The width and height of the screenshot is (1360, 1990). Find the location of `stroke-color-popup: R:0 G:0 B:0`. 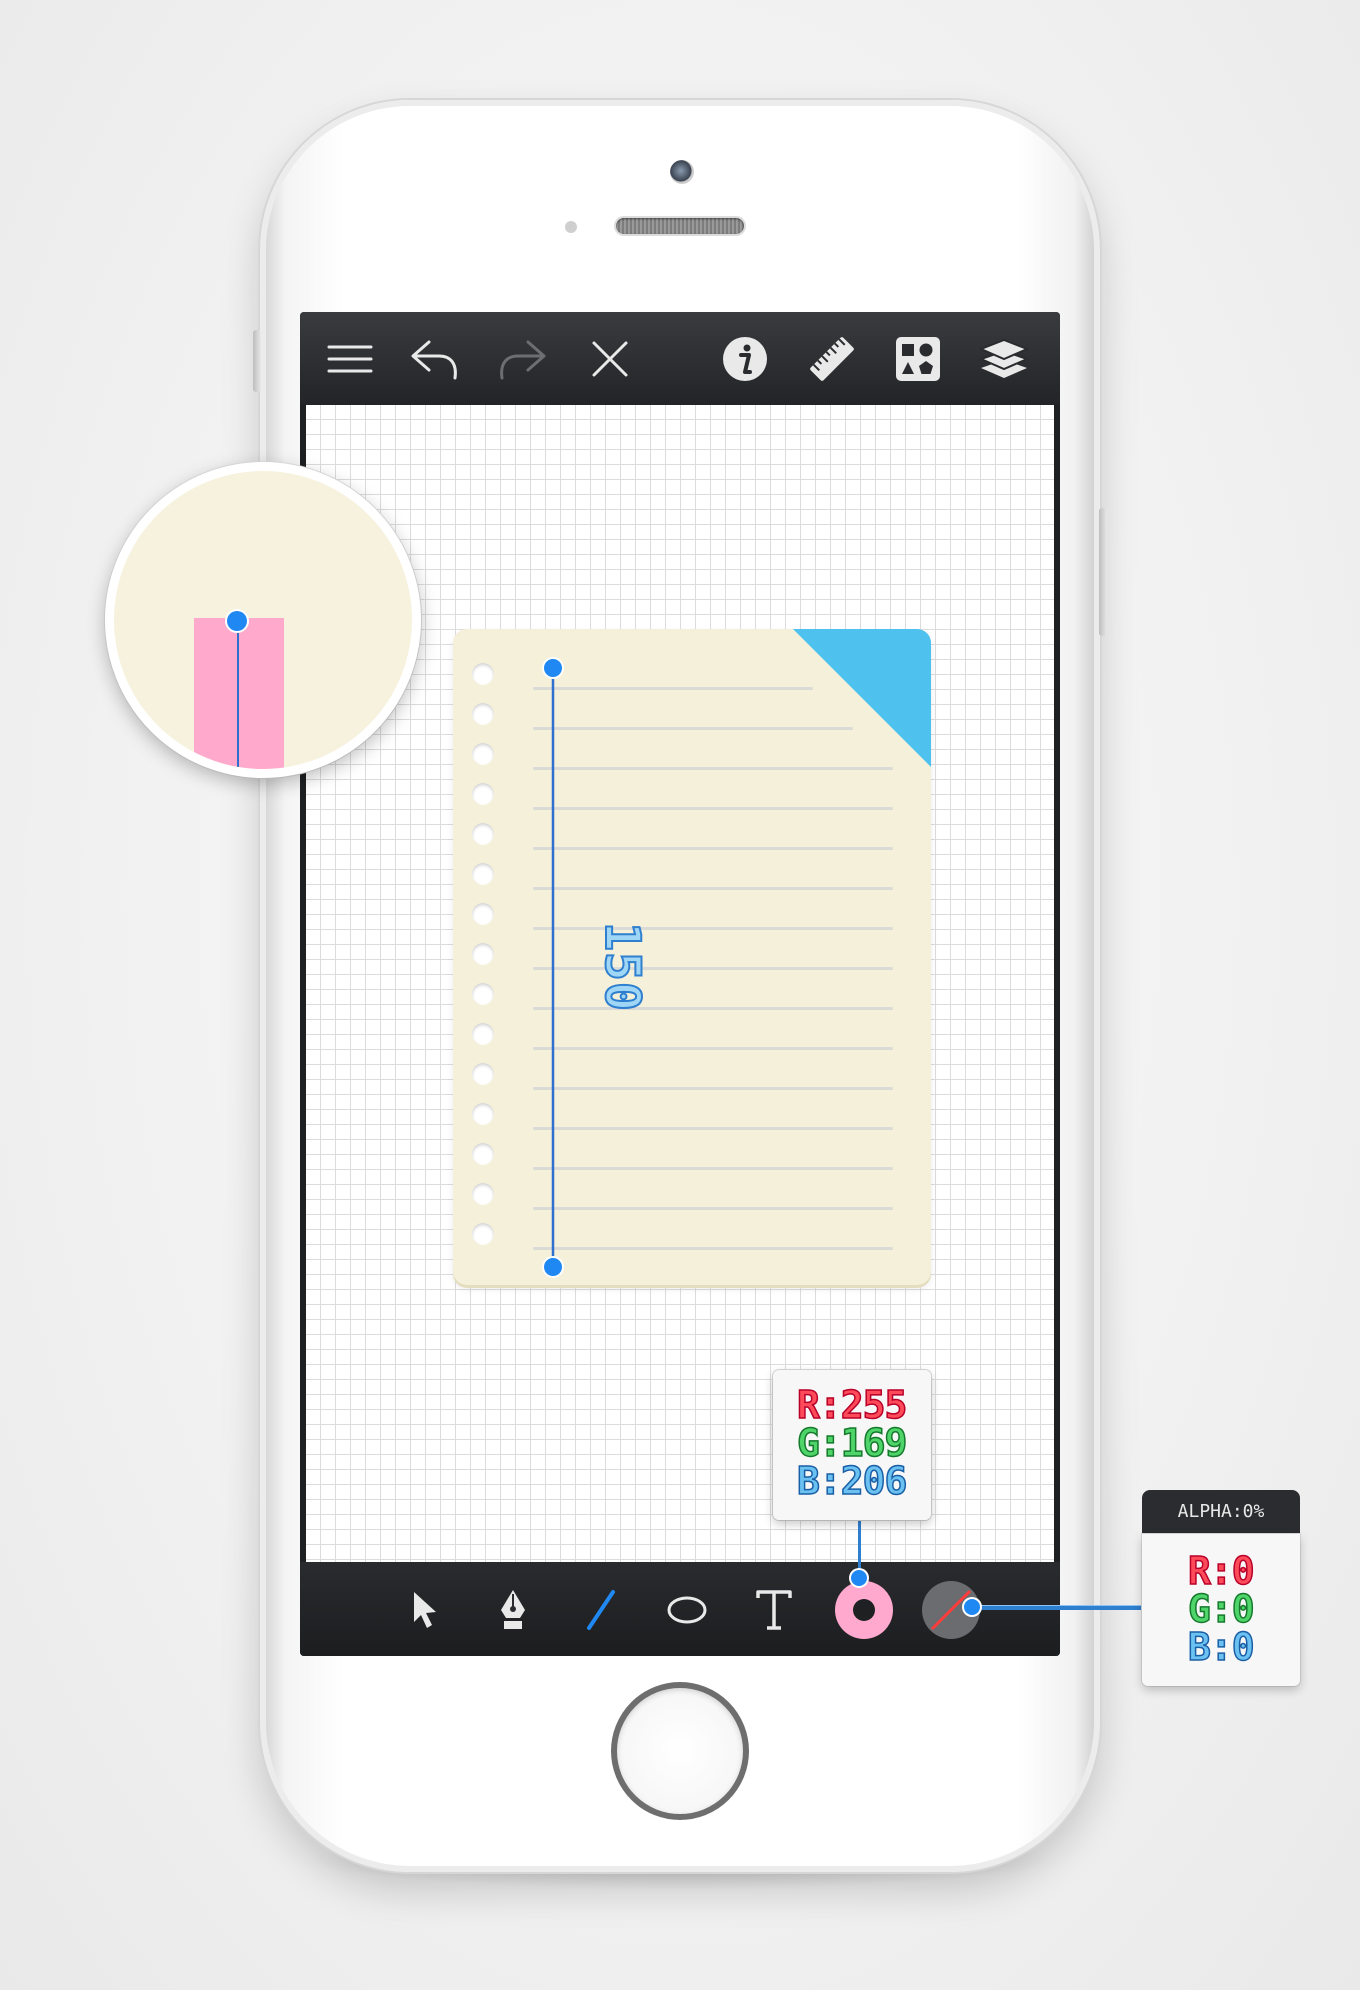

stroke-color-popup: R:0 G:0 B:0 is located at coordinates (1221, 1610).